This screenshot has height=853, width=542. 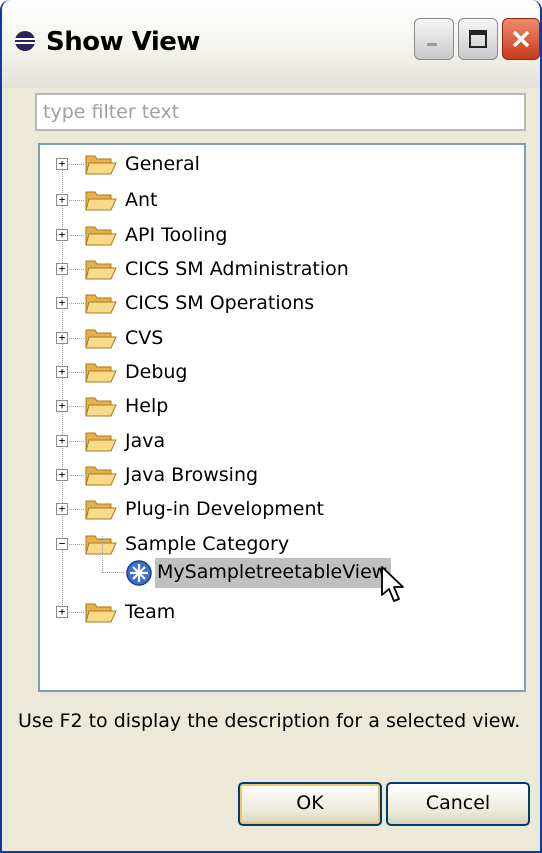 What do you see at coordinates (123, 42) in the screenshot?
I see `dialog-title: Show View` at bounding box center [123, 42].